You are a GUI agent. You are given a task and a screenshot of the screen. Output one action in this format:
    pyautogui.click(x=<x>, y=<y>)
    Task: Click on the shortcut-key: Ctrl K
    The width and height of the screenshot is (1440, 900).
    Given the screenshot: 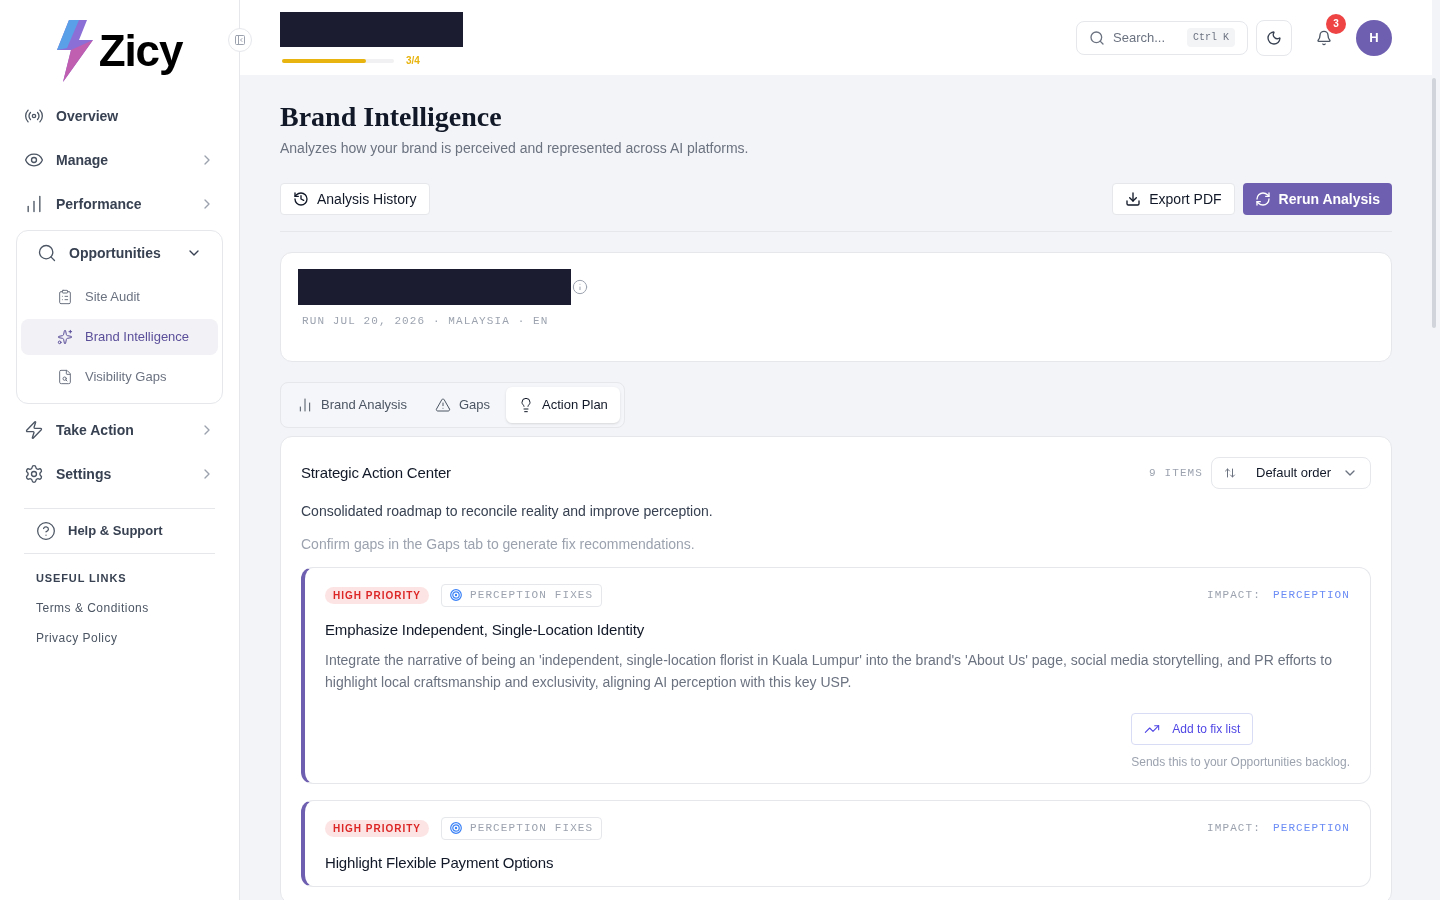 What is the action you would take?
    pyautogui.click(x=1211, y=37)
    